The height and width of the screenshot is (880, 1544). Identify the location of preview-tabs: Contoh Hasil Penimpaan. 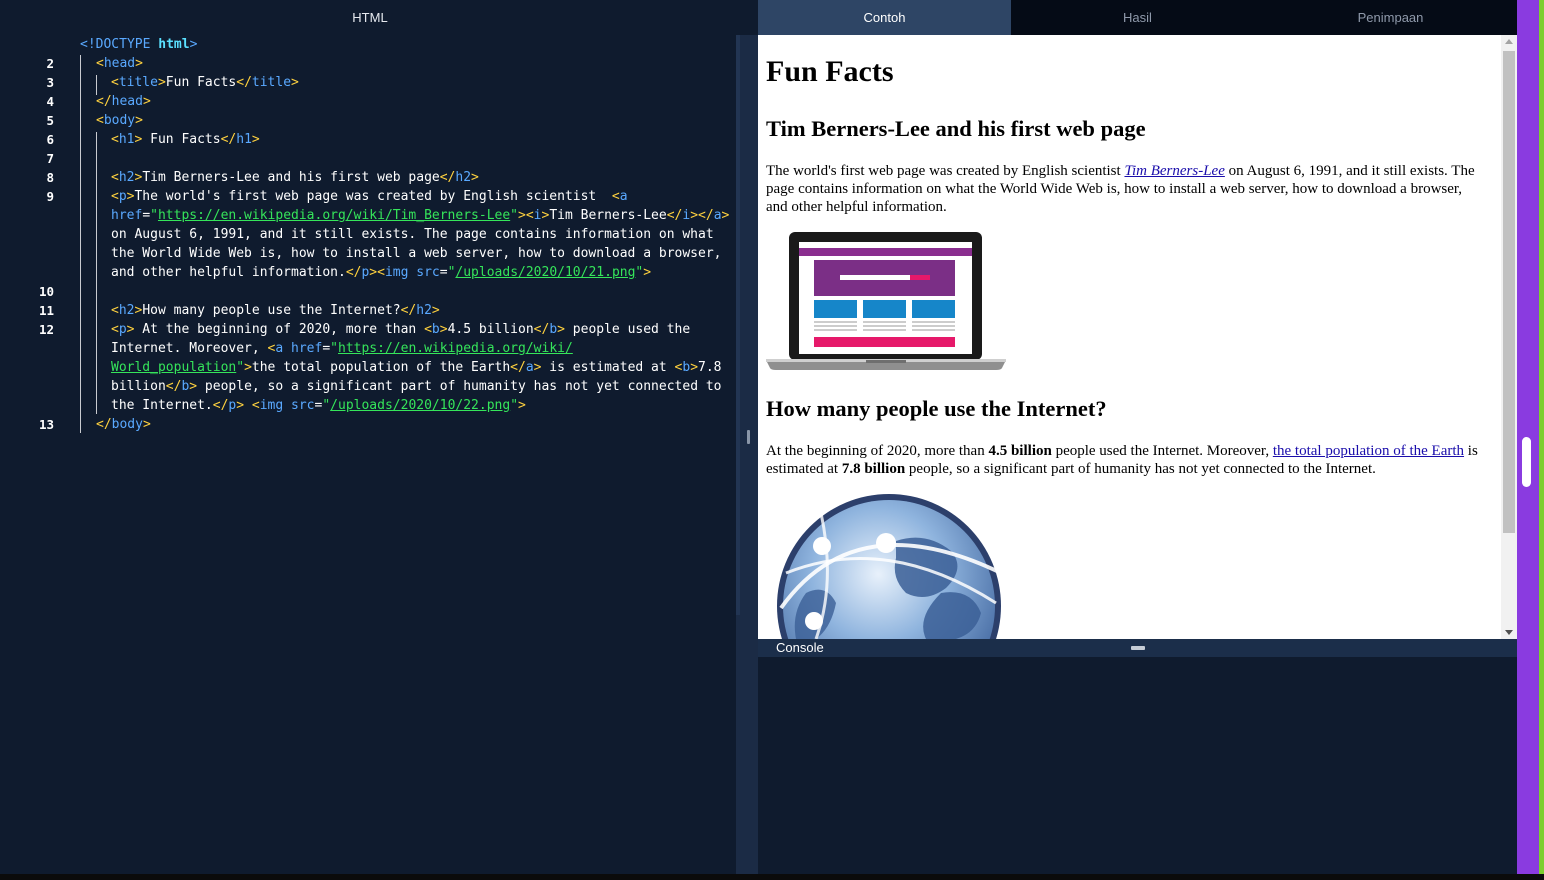
(1137, 17).